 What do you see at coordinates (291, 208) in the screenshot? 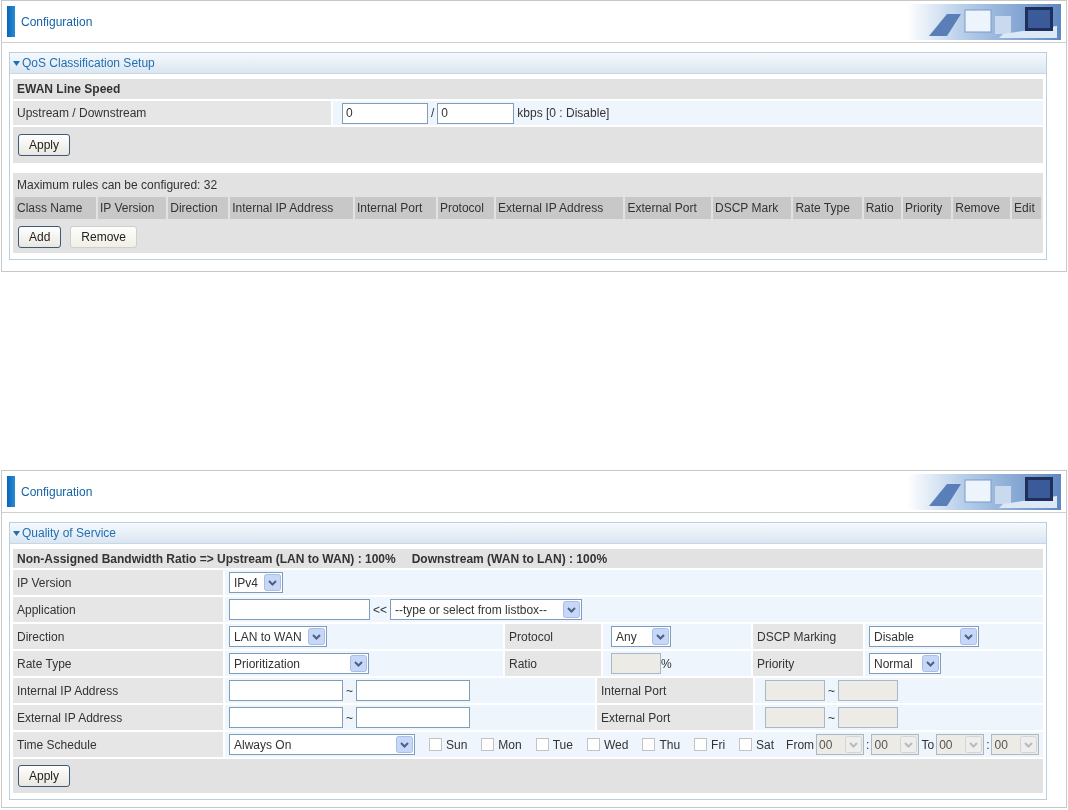
I see `column-header: Internal IP Address` at bounding box center [291, 208].